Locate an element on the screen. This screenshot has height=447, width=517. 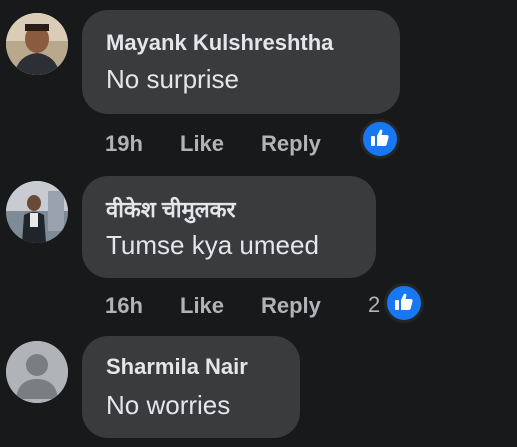
comment-text: Tumse kya umeed is located at coordinates (212, 245).